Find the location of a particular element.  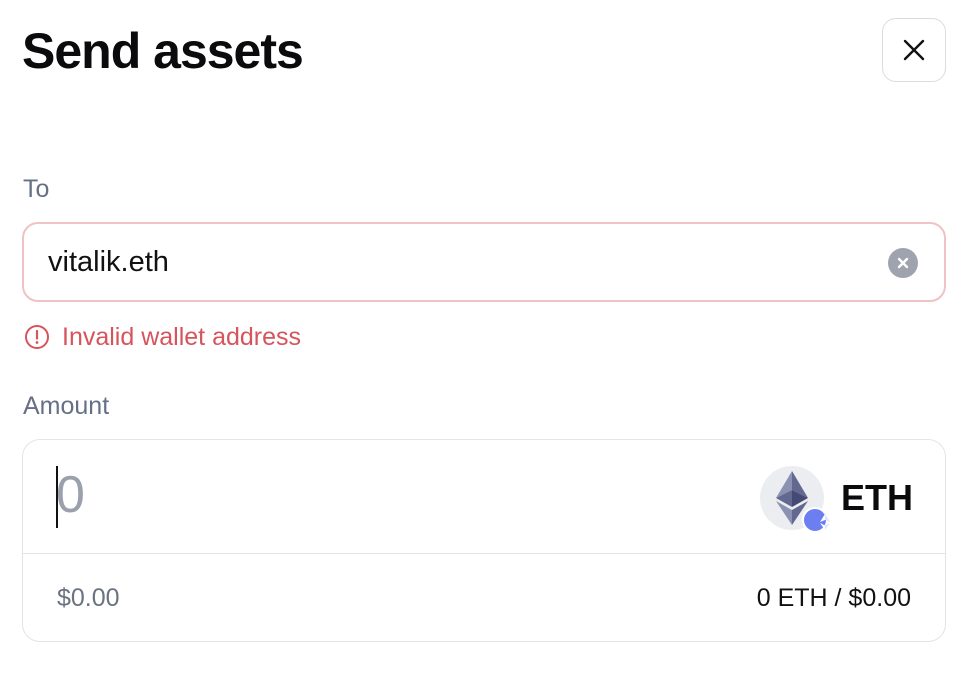

ethereum-chain-icon is located at coordinates (825, 522).